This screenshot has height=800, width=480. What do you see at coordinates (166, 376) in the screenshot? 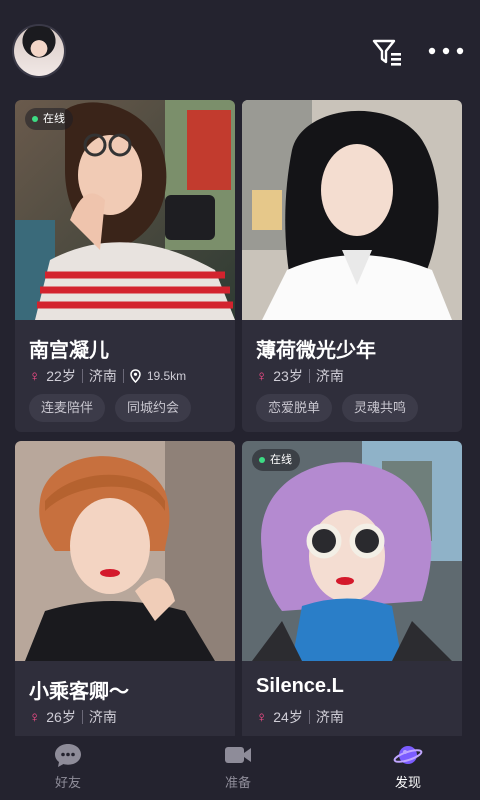
I see `profile-distance: 19.5km` at bounding box center [166, 376].